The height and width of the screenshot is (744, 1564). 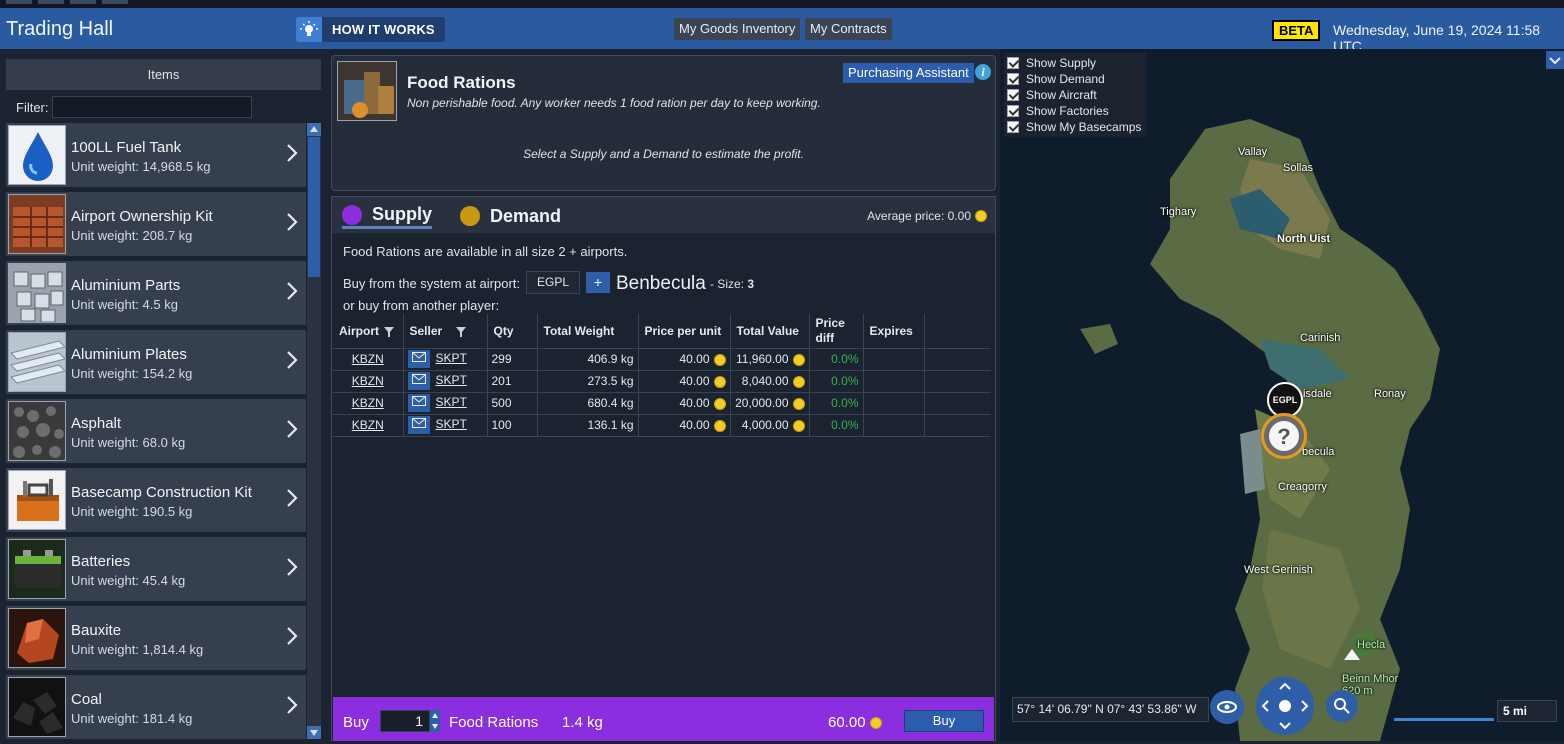 What do you see at coordinates (1278, 570) in the screenshot?
I see `map-place-label: West Gerinish` at bounding box center [1278, 570].